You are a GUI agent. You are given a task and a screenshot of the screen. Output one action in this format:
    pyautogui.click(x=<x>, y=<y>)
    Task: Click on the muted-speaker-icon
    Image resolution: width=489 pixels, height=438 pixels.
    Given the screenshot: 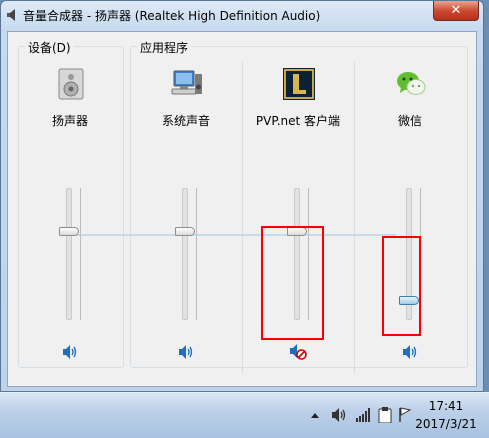 What is the action you would take?
    pyautogui.click(x=298, y=352)
    